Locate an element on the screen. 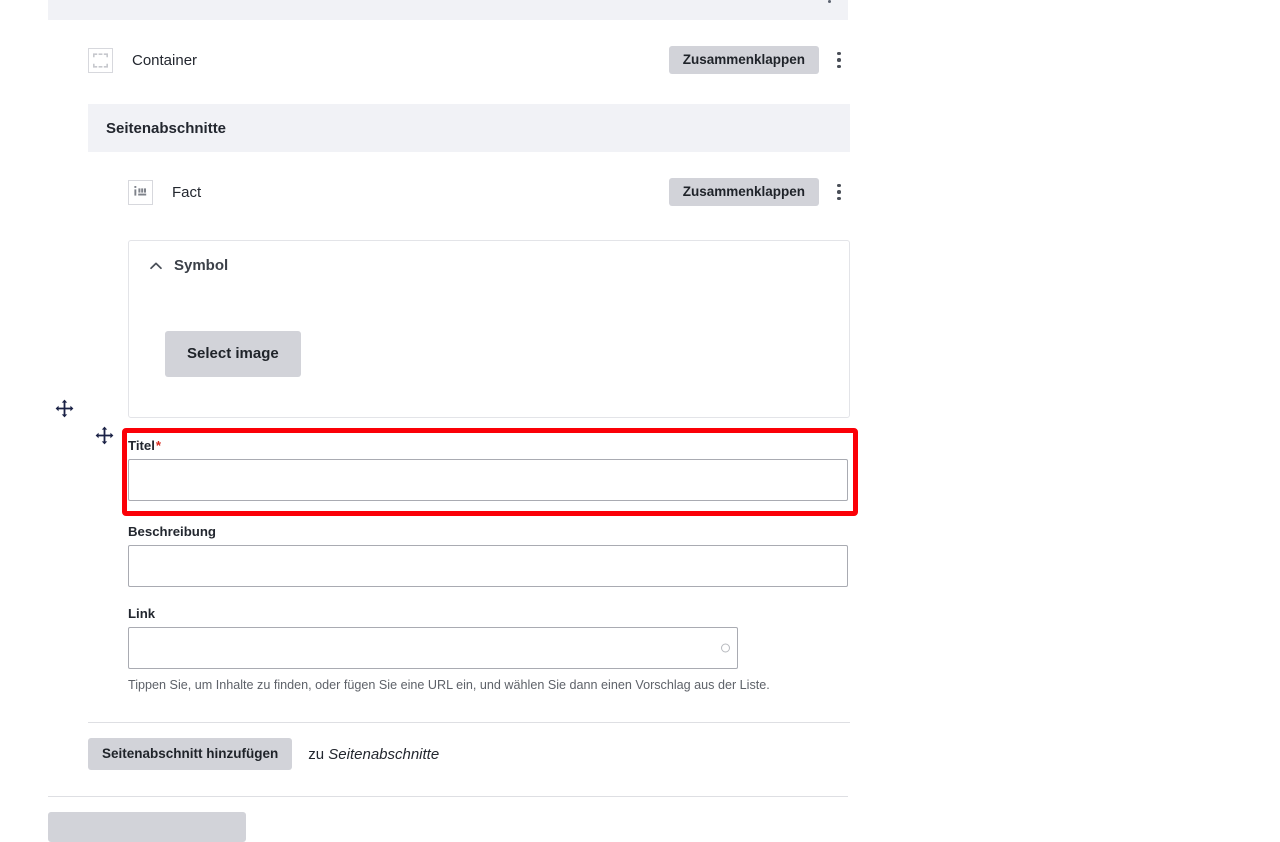 This screenshot has width=1280, height=842. collapse-button-fact: Zusammenklappen is located at coordinates (743, 192).